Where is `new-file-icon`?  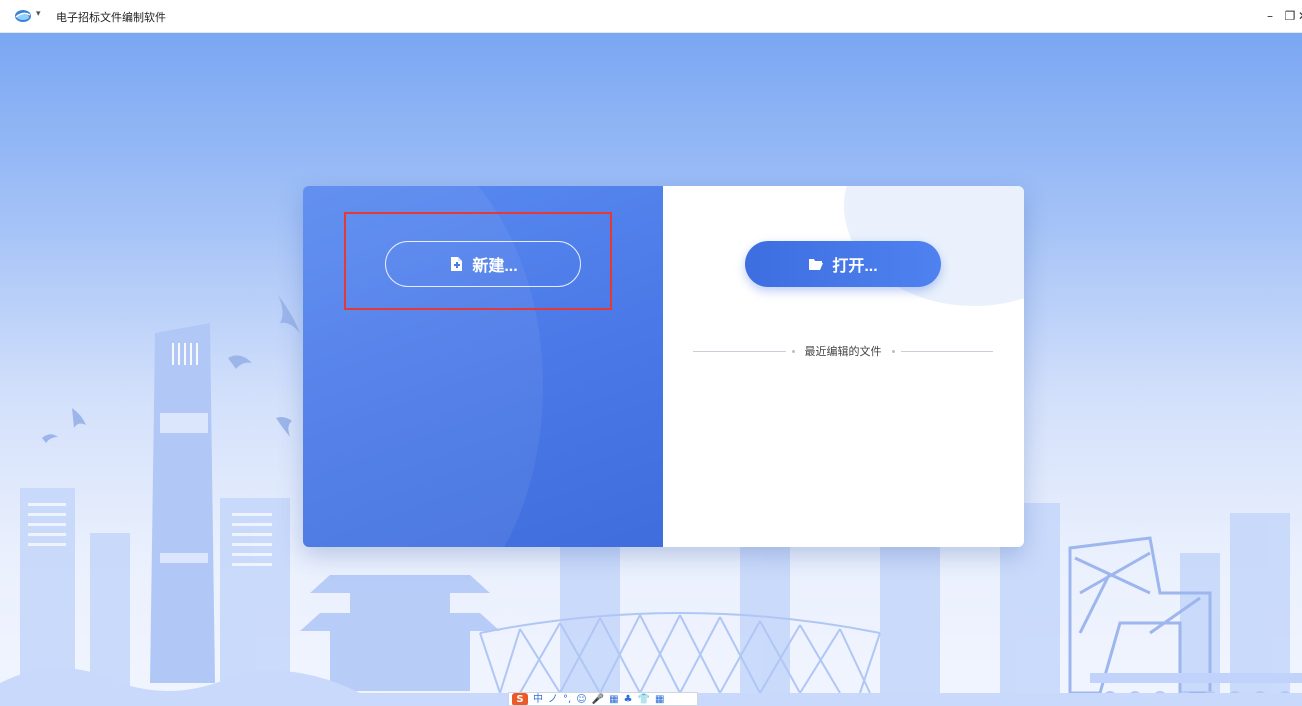
new-file-icon is located at coordinates (457, 264).